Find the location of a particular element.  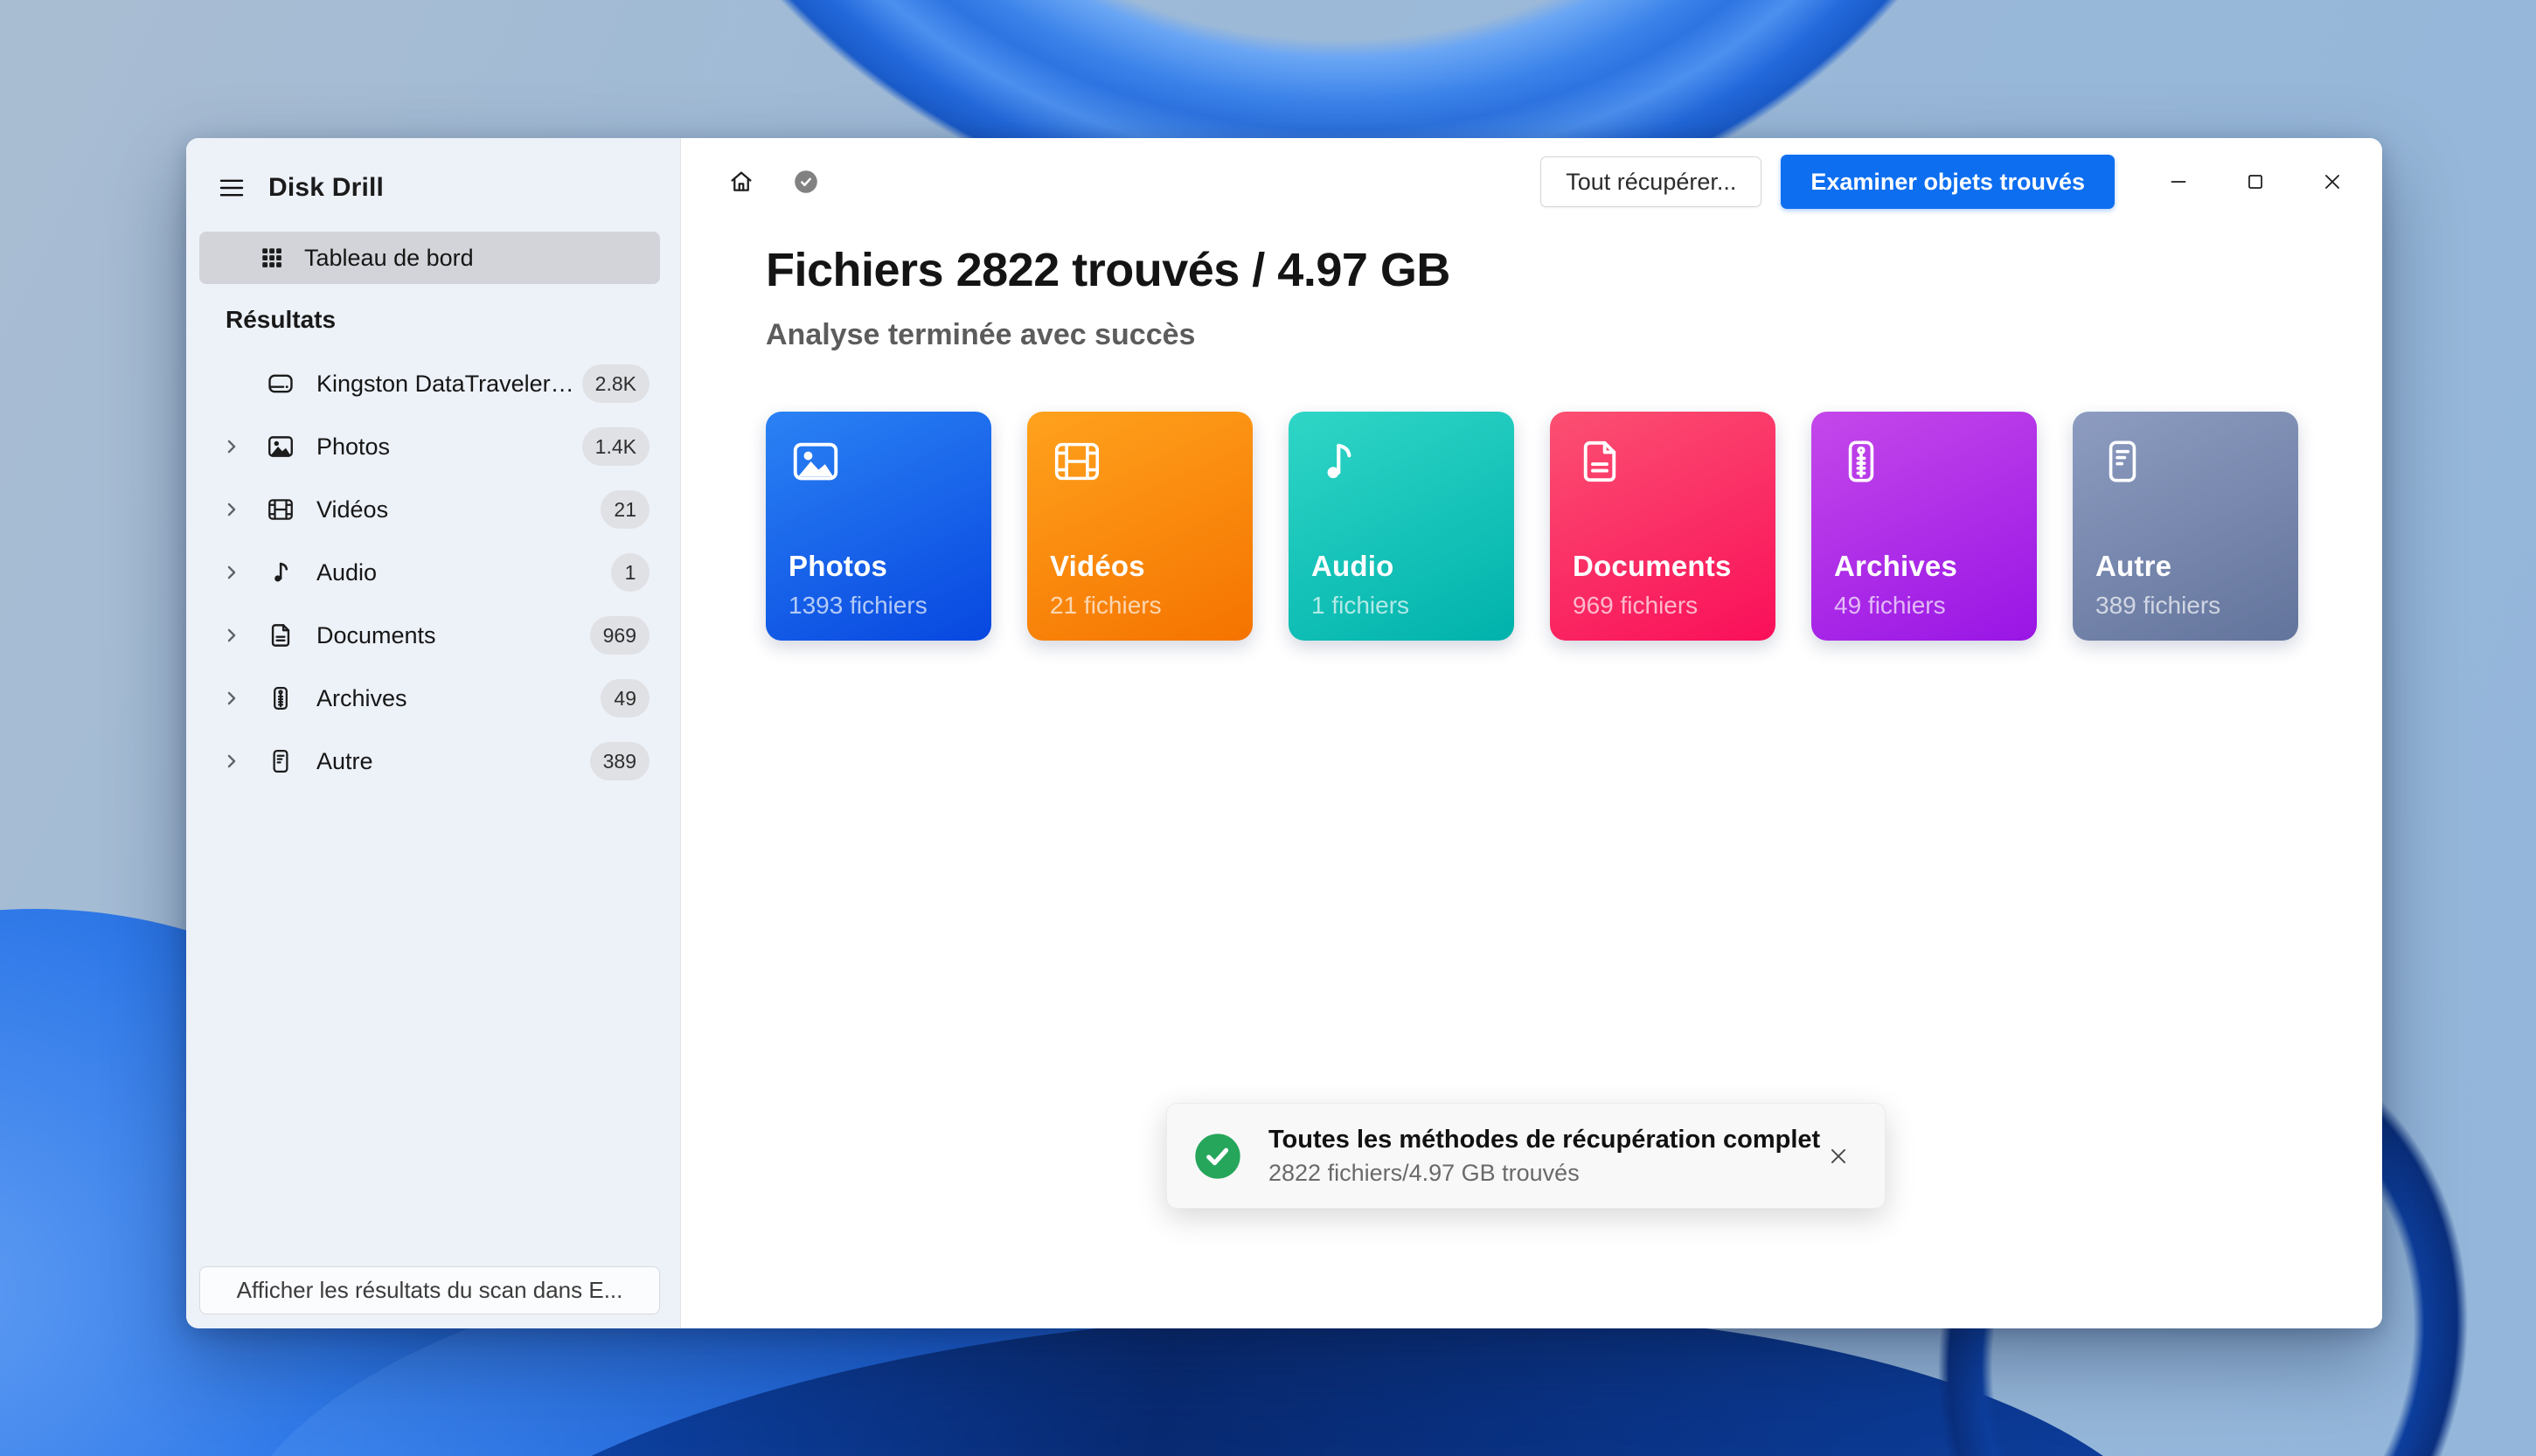

count-badge: 21 is located at coordinates (625, 509).